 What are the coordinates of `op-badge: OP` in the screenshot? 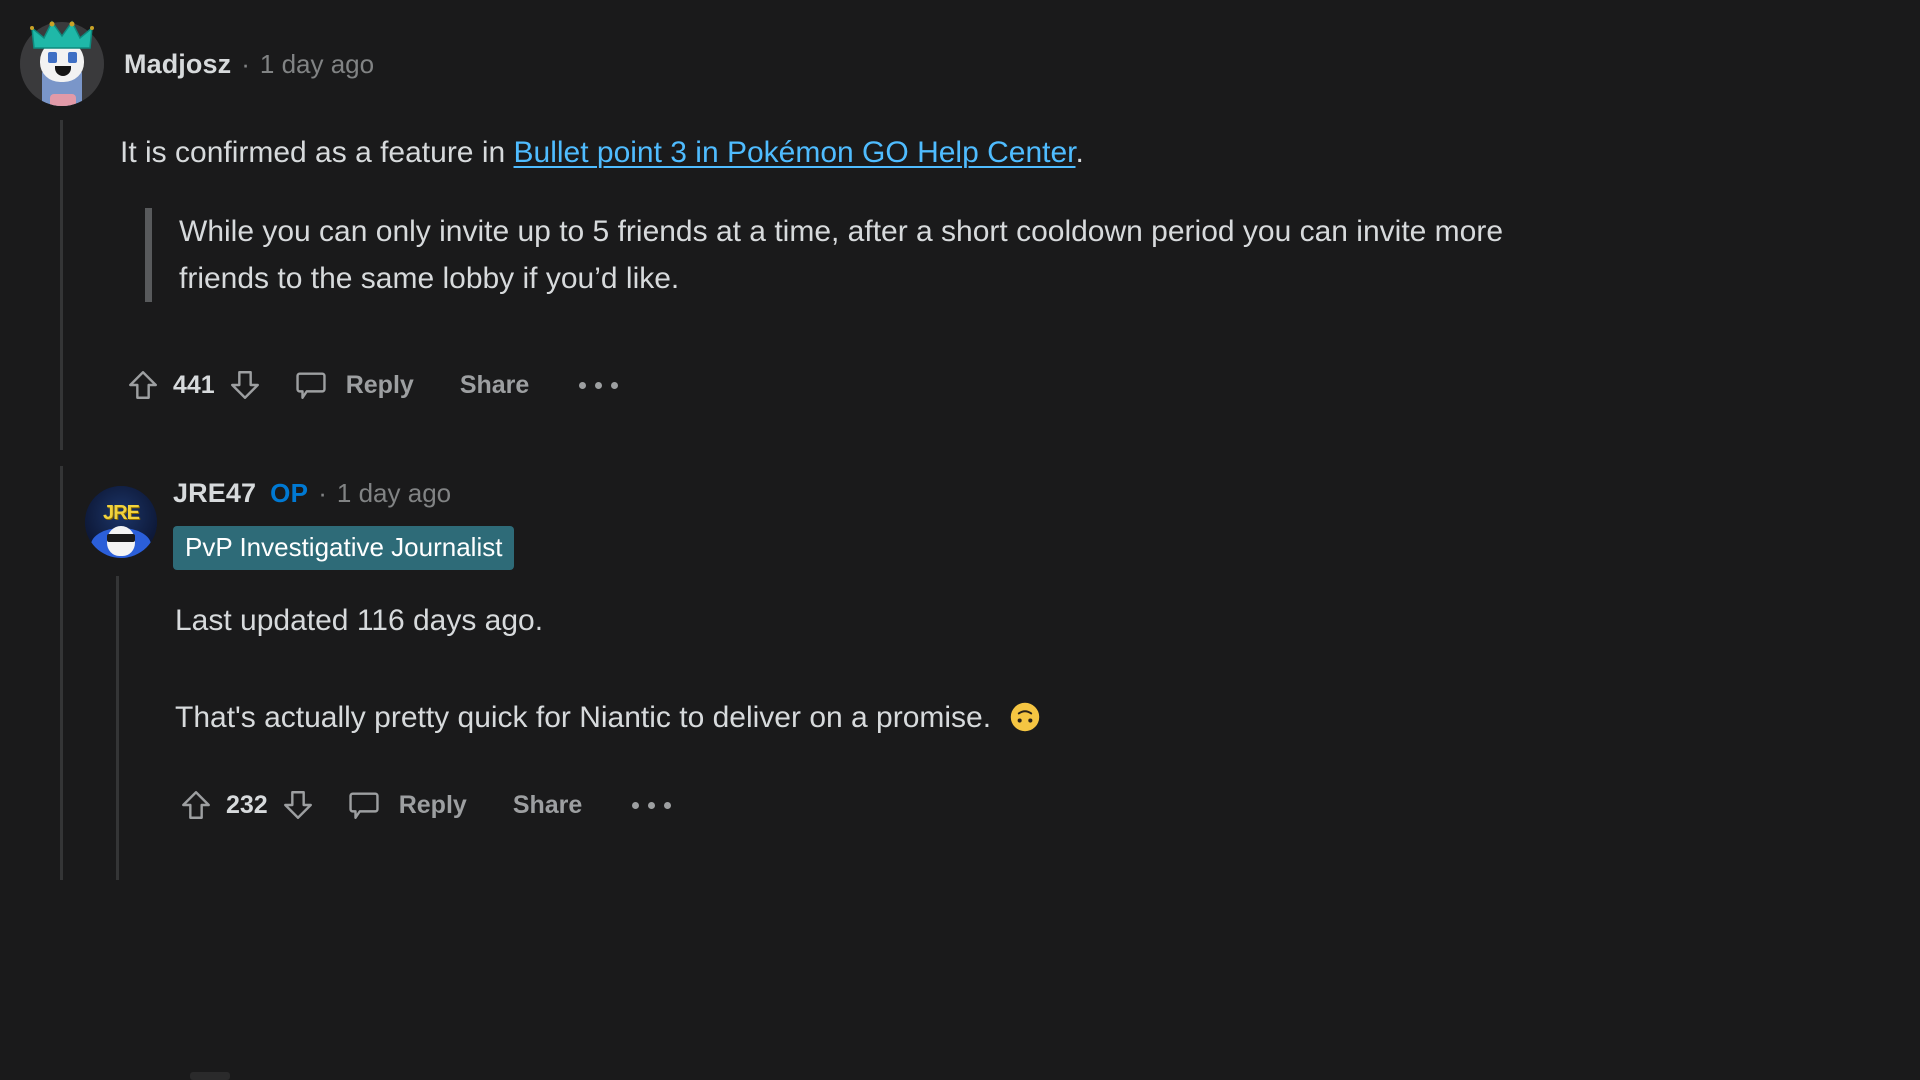 It's located at (289, 493).